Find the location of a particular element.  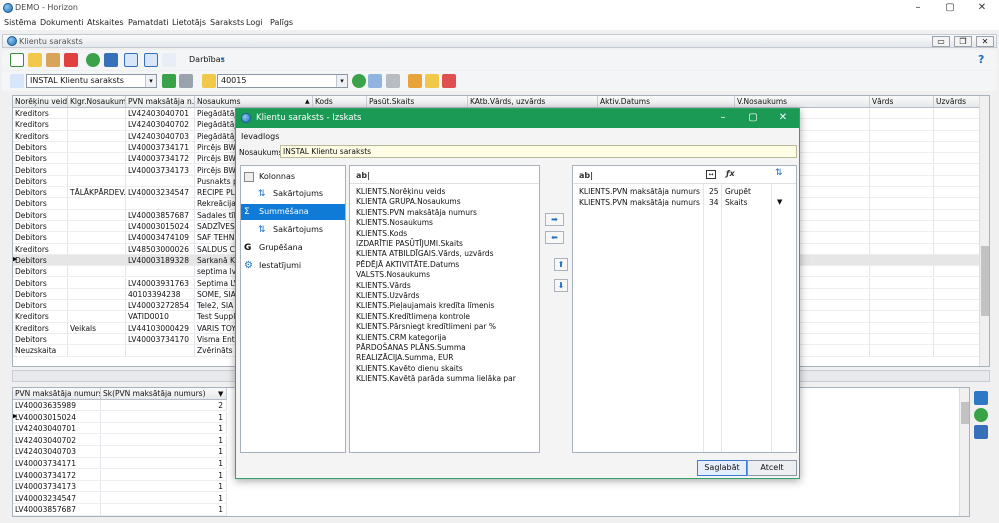

chevron-down-icon: ▼ is located at coordinates (779, 202).